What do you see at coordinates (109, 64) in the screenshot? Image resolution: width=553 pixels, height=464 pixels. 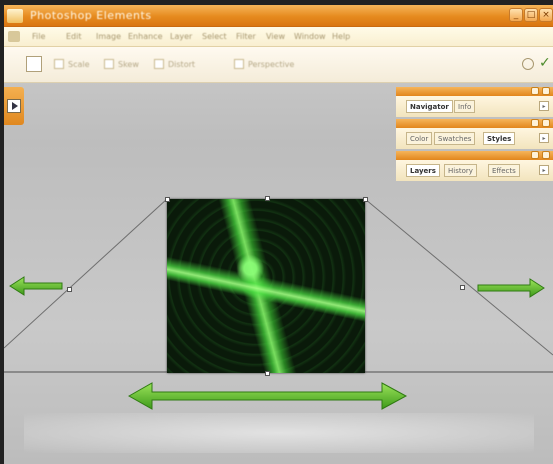 I see `skew-checkbox` at bounding box center [109, 64].